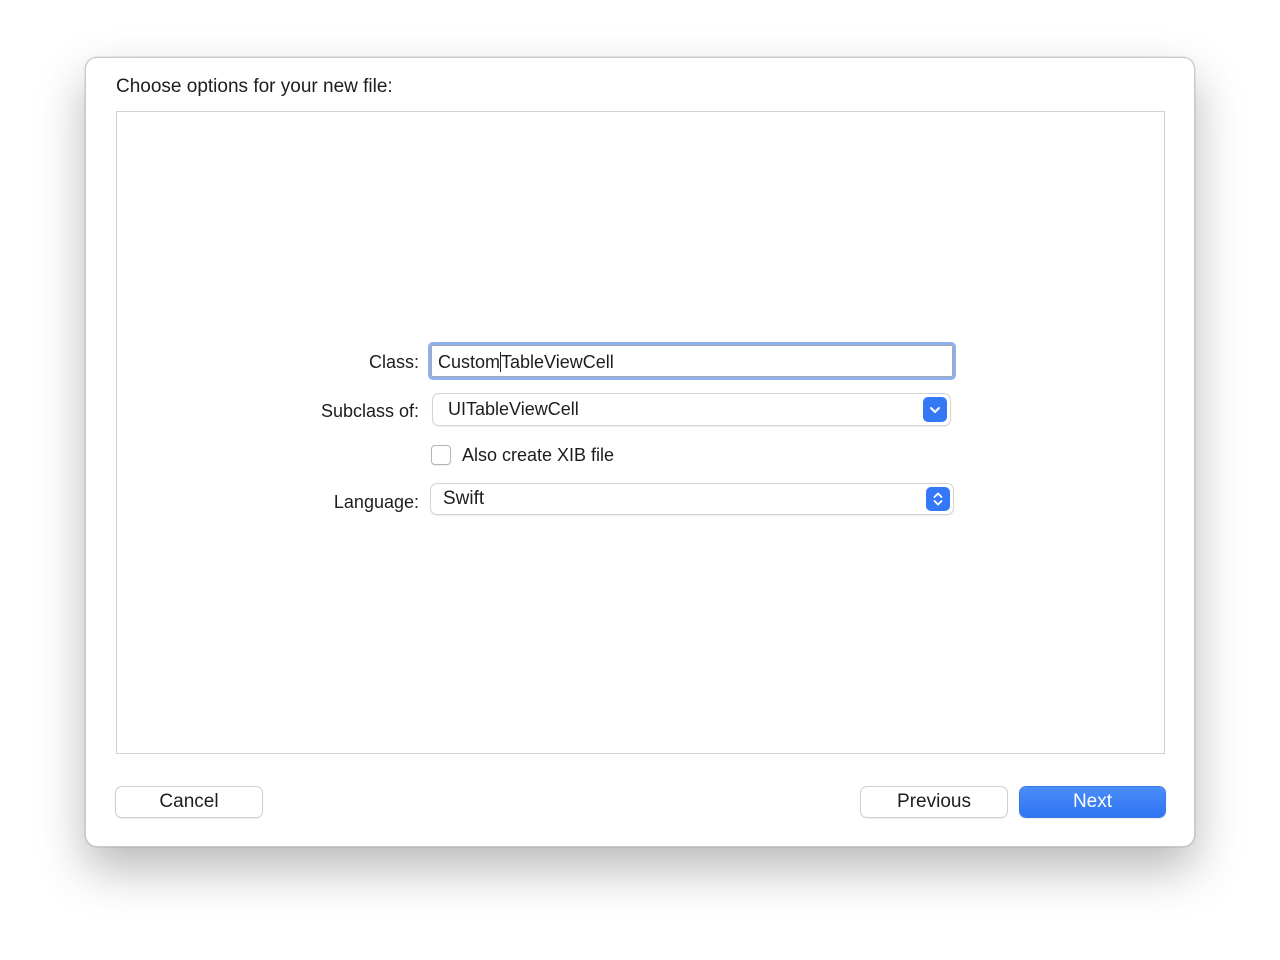  I want to click on also-create-xib-label: Also create XIB file, so click(538, 455).